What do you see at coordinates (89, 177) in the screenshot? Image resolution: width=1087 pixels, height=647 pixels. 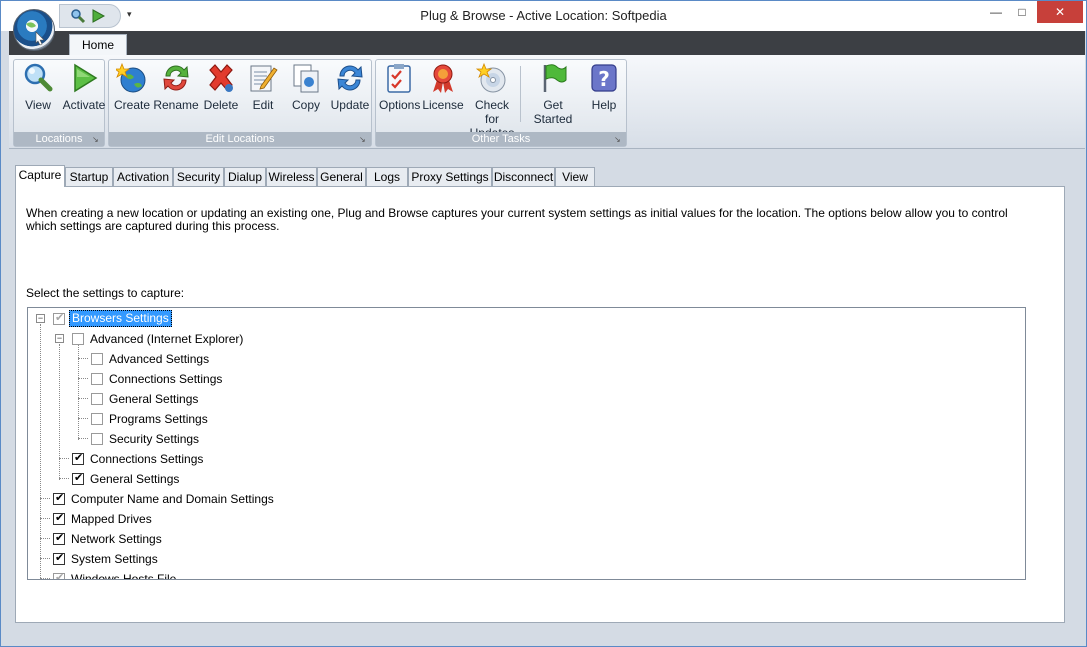 I see `tab-startup: Startup` at bounding box center [89, 177].